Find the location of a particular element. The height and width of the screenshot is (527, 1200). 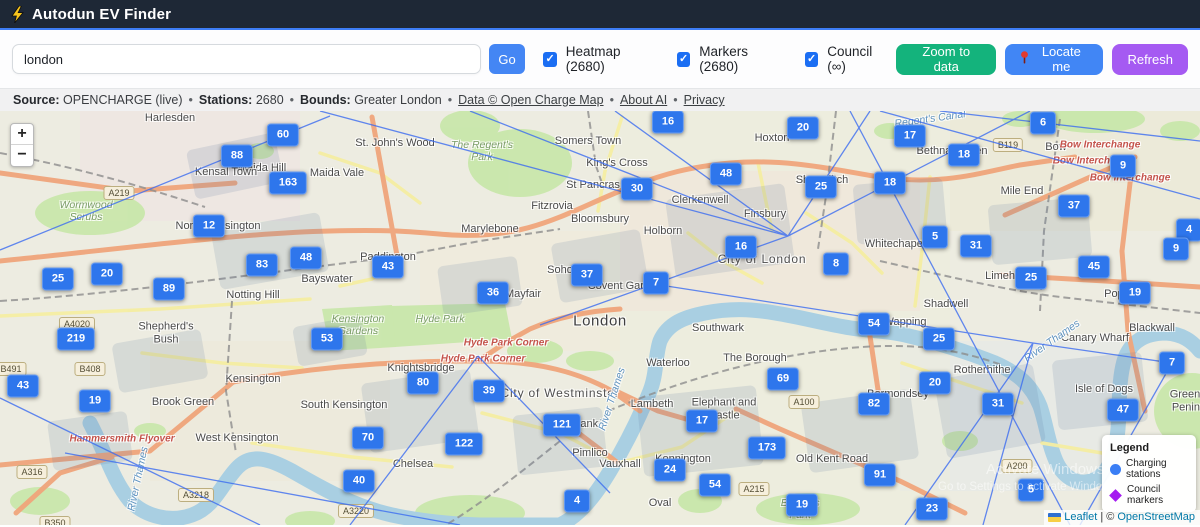

cluster-marker: 163 is located at coordinates (288, 183).